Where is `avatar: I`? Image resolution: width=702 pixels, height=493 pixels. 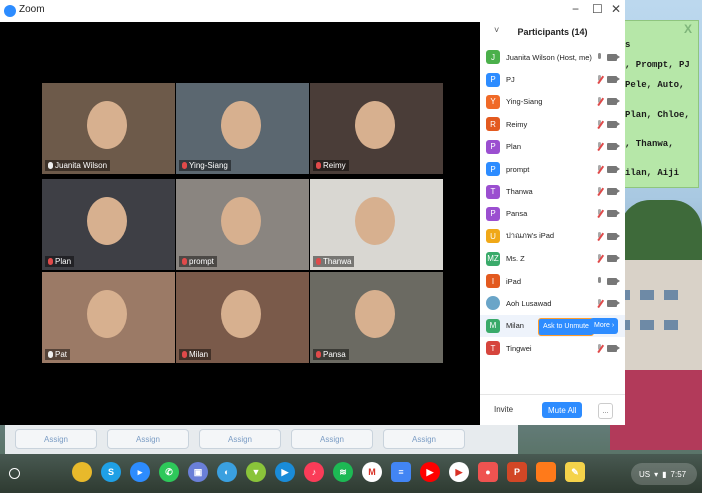
avatar: I is located at coordinates (493, 281).